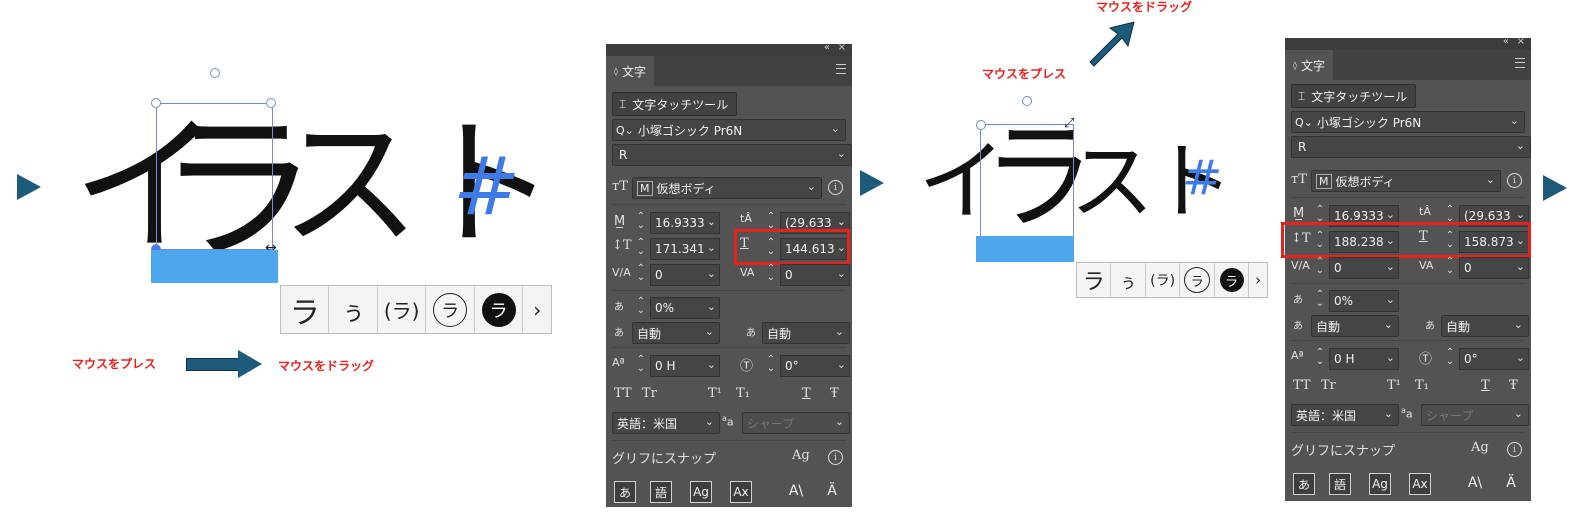  I want to click on vertical-scale-field: 171.341 ⌄, so click(685, 249).